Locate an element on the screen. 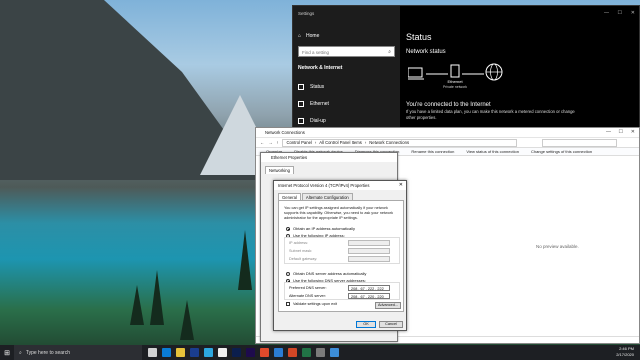 The width and height of the screenshot is (640, 360). sidebar-item-label: Ethernet is located at coordinates (319, 104).